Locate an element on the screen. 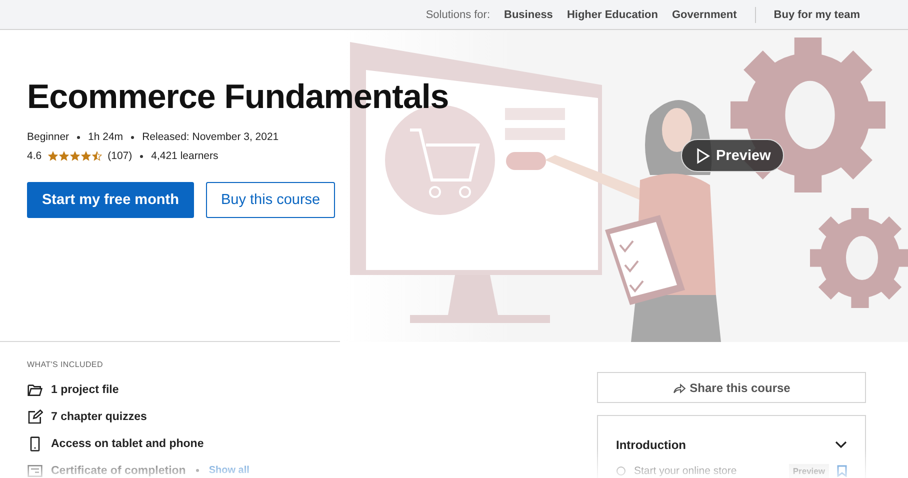 This screenshot has width=908, height=478. folder-icon is located at coordinates (35, 390).